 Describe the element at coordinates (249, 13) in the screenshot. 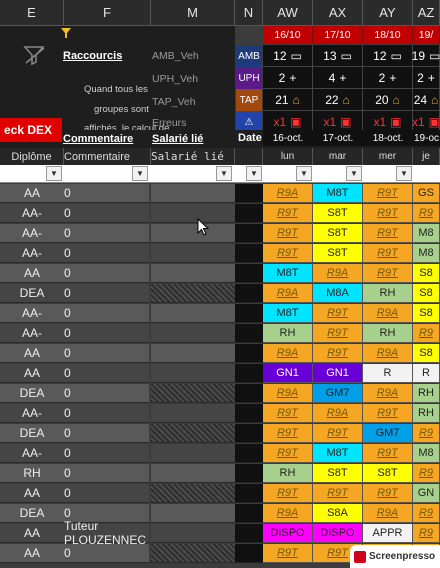

I see `col-header-n: N` at that location.